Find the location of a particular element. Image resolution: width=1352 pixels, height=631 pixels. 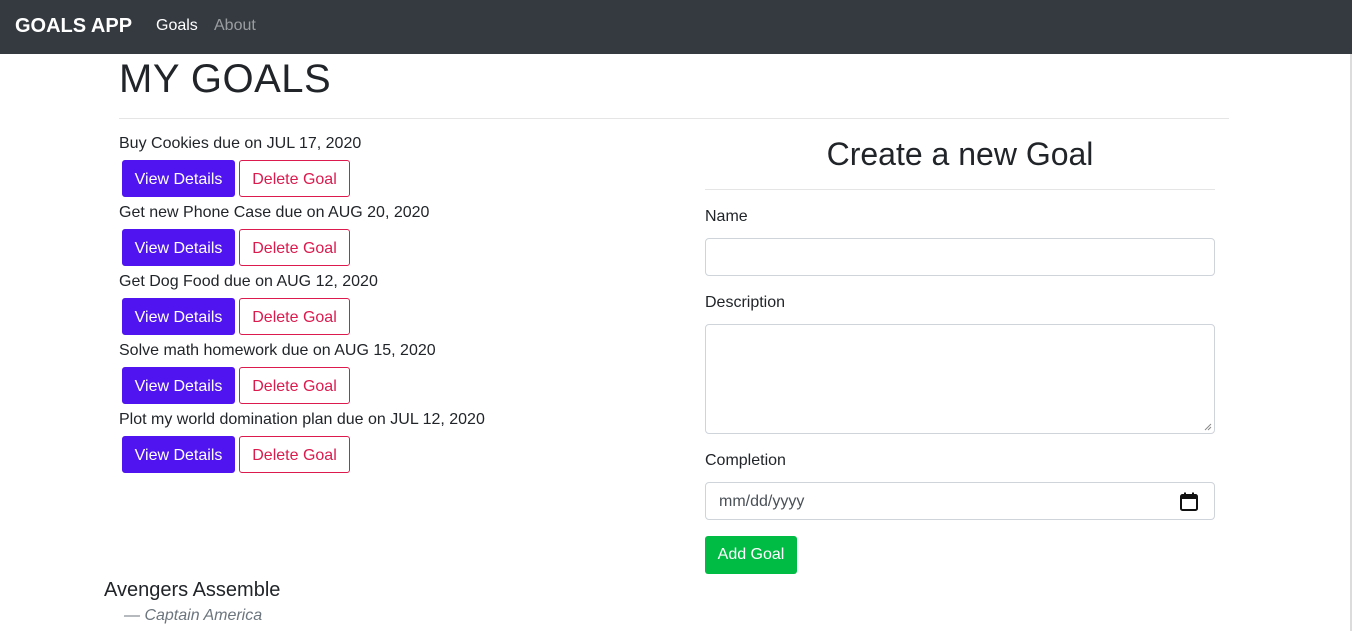

brand-logo: GOALS APP is located at coordinates (73, 26).